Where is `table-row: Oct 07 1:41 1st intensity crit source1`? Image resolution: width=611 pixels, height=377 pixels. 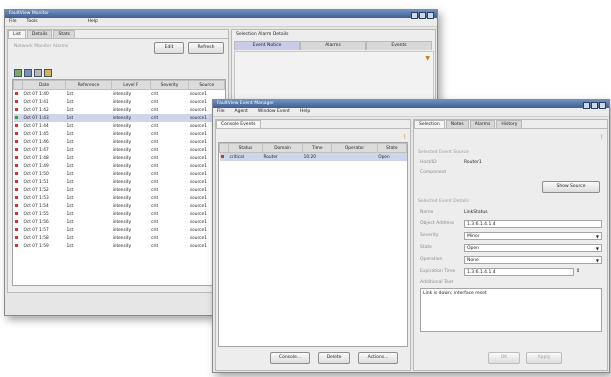 table-row: Oct 07 1:41 1st intensity crit source1 is located at coordinates (119, 102).